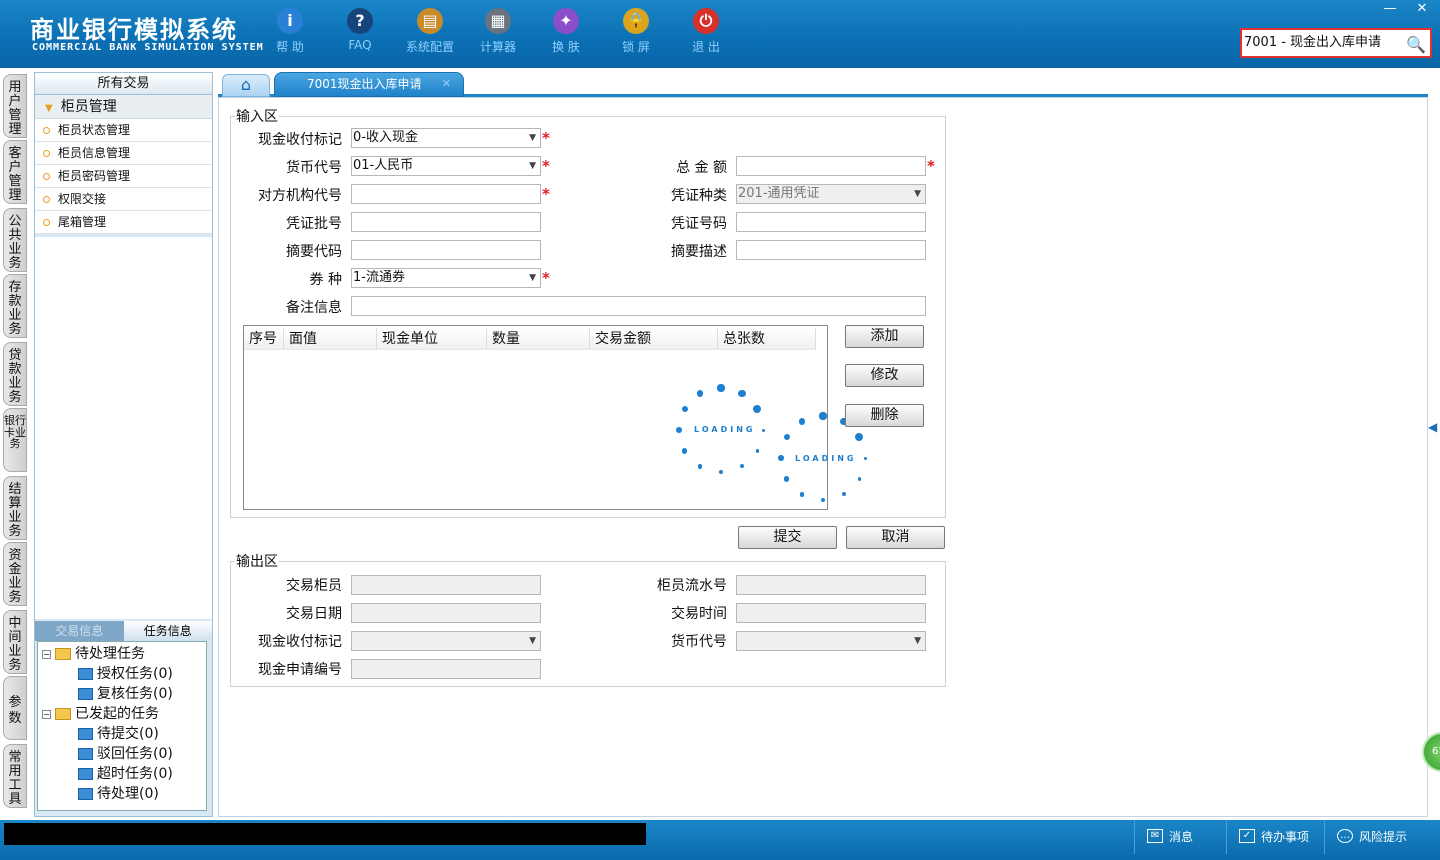 This screenshot has height=860, width=1440. I want to click on column-header: 现金单位, so click(432, 339).